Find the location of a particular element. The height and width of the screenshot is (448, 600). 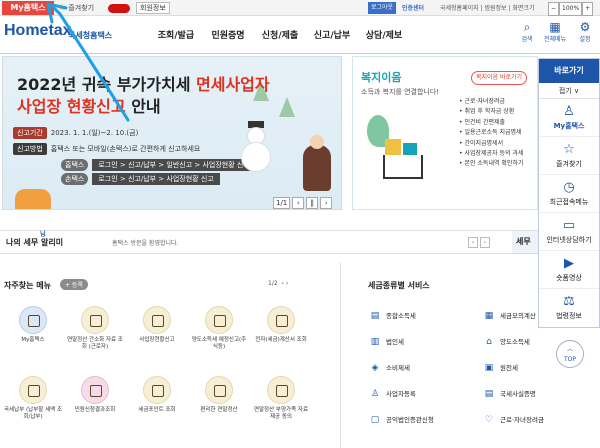

pager-pause-button: ‖ is located at coordinates (312, 203).